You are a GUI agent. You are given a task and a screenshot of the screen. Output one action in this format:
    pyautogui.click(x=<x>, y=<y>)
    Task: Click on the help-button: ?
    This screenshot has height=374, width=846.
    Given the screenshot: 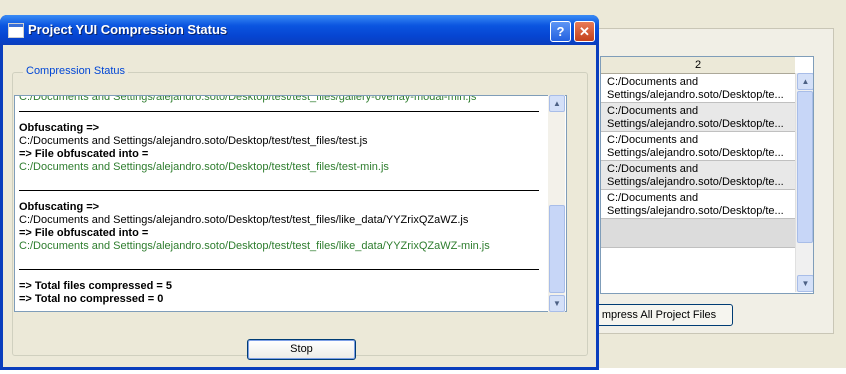 What is the action you would take?
    pyautogui.click(x=560, y=31)
    